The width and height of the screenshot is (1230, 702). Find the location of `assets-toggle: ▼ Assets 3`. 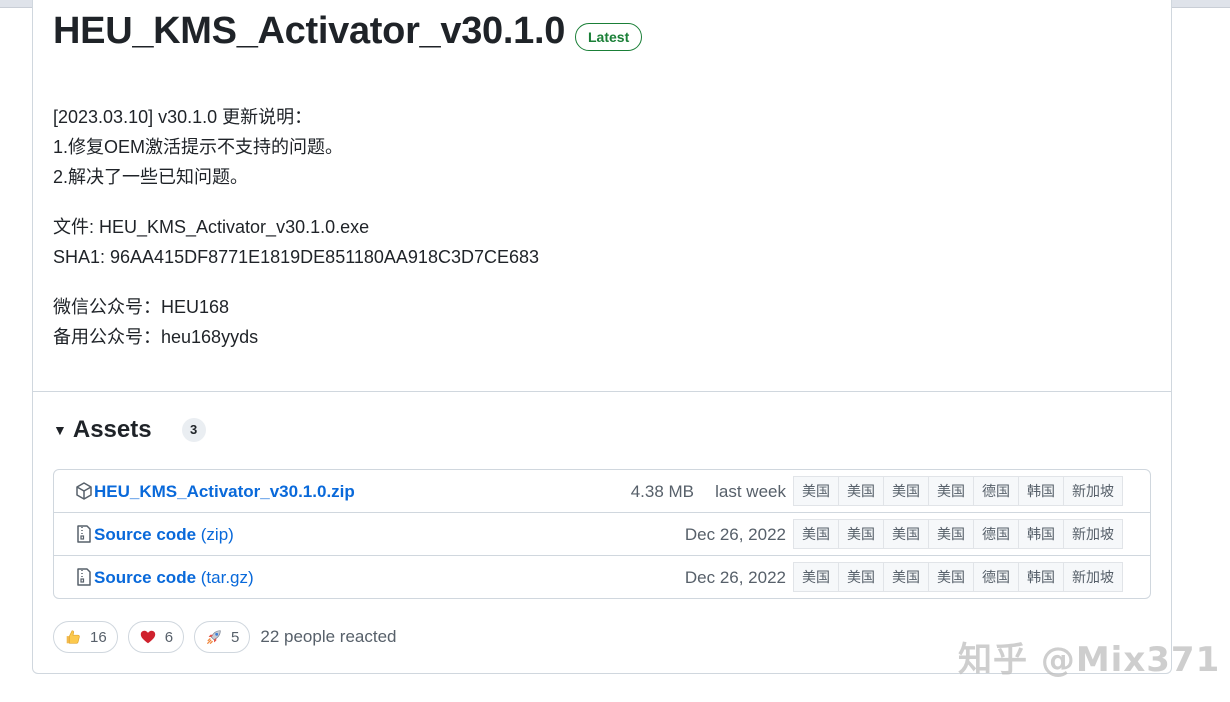

assets-toggle: ▼ Assets 3 is located at coordinates (129, 430).